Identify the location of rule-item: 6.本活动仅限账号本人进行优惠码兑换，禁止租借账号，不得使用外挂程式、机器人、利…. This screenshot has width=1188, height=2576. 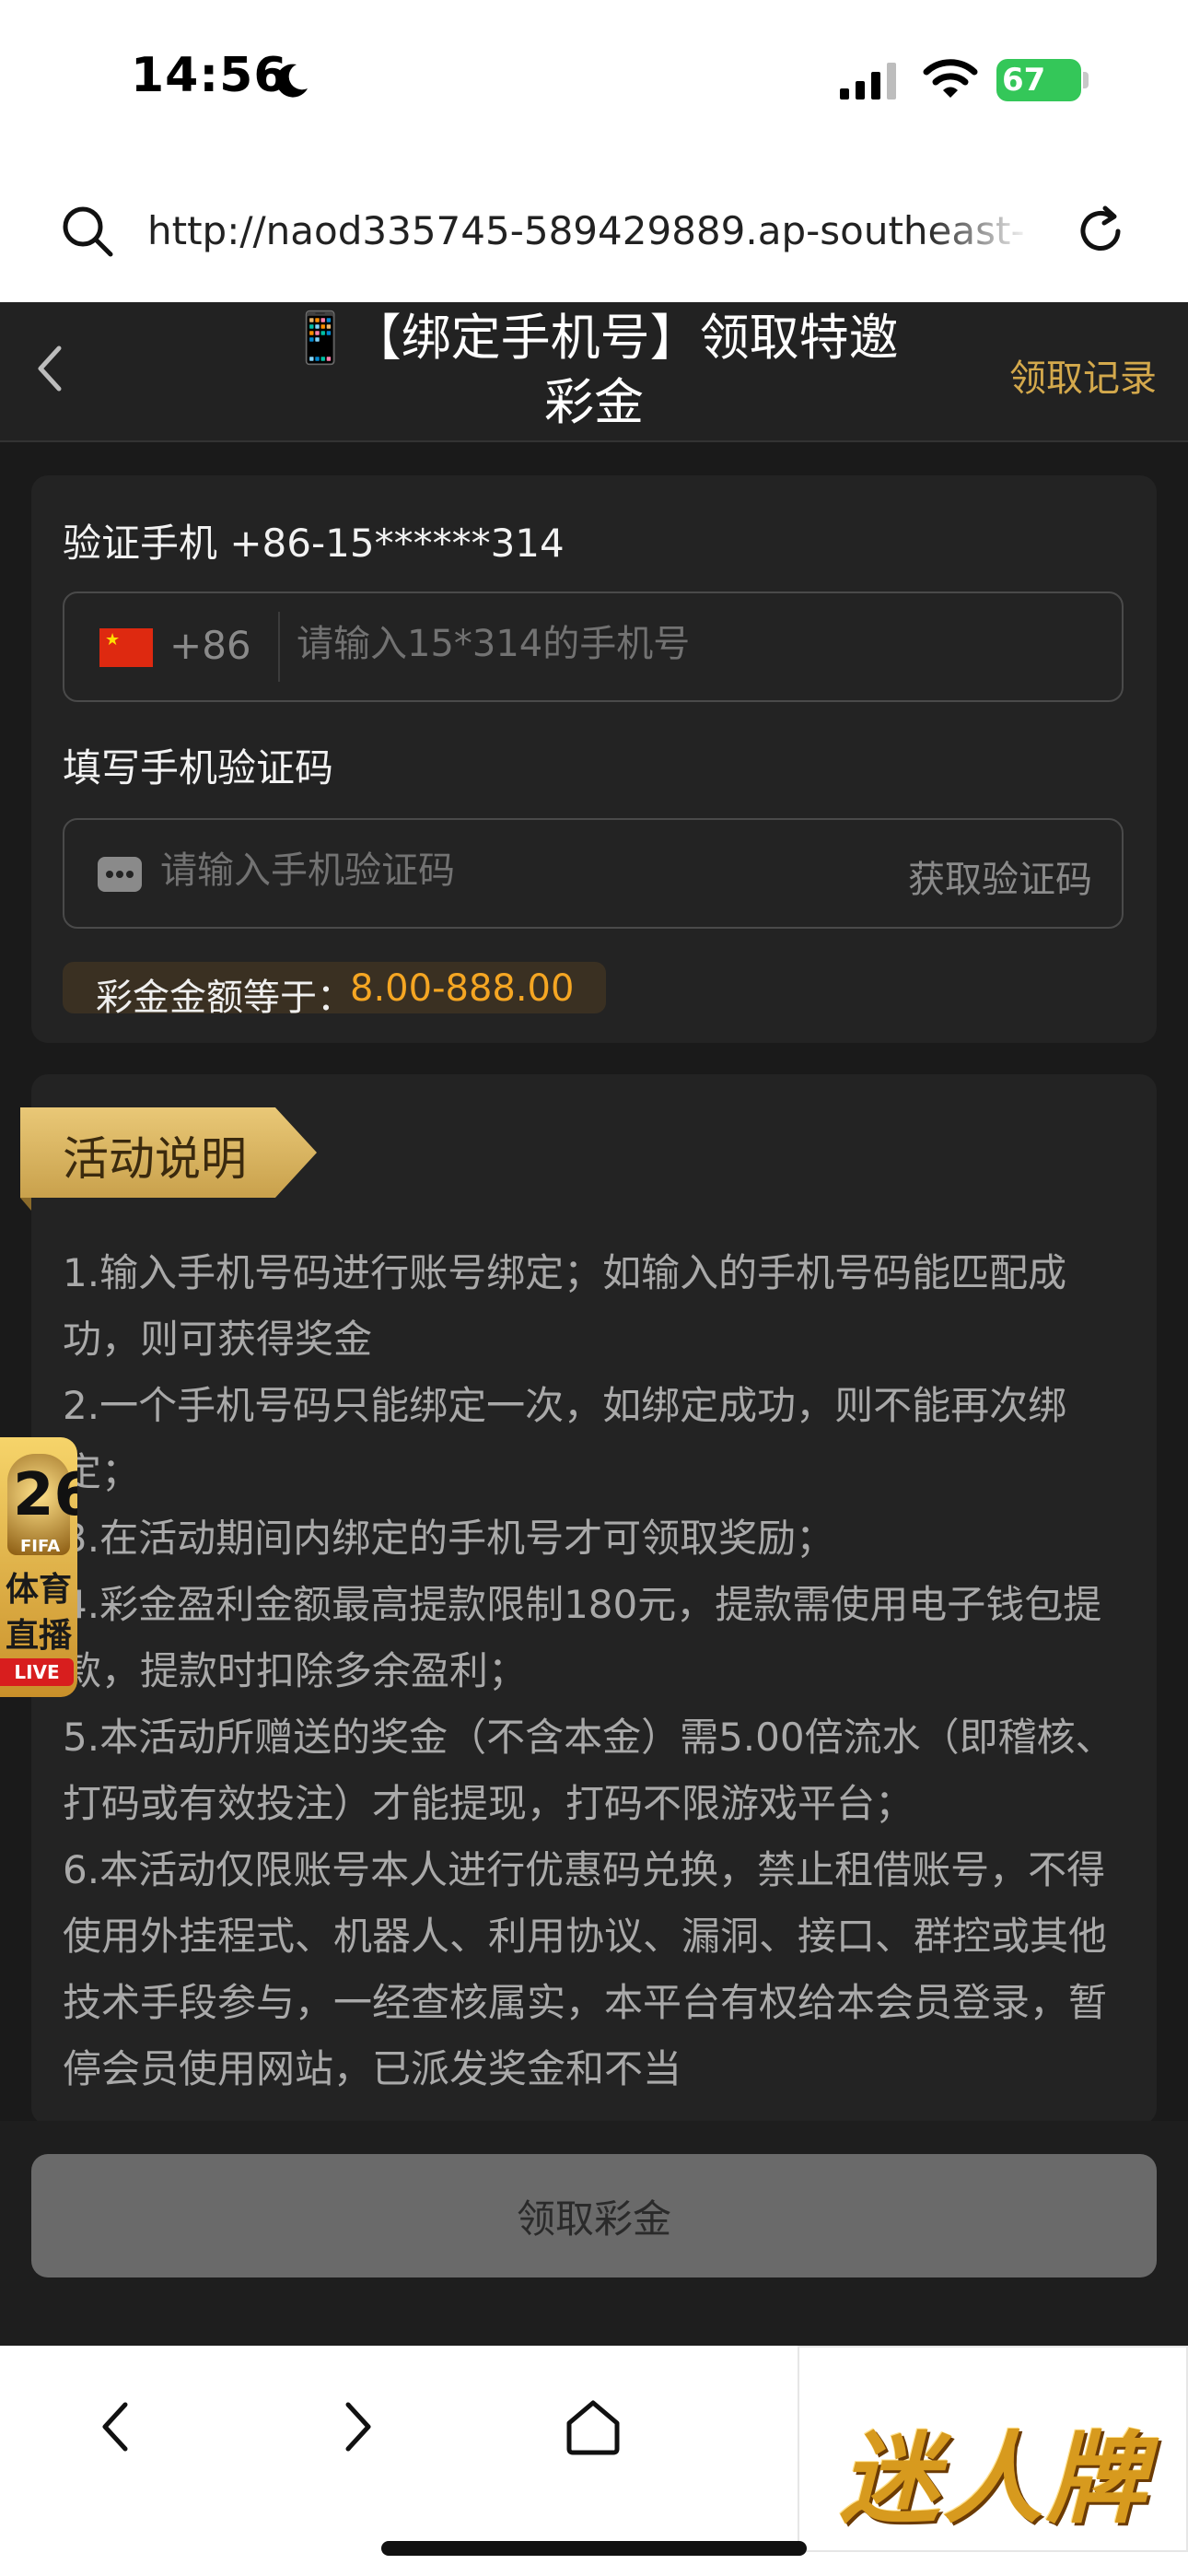
(585, 1969).